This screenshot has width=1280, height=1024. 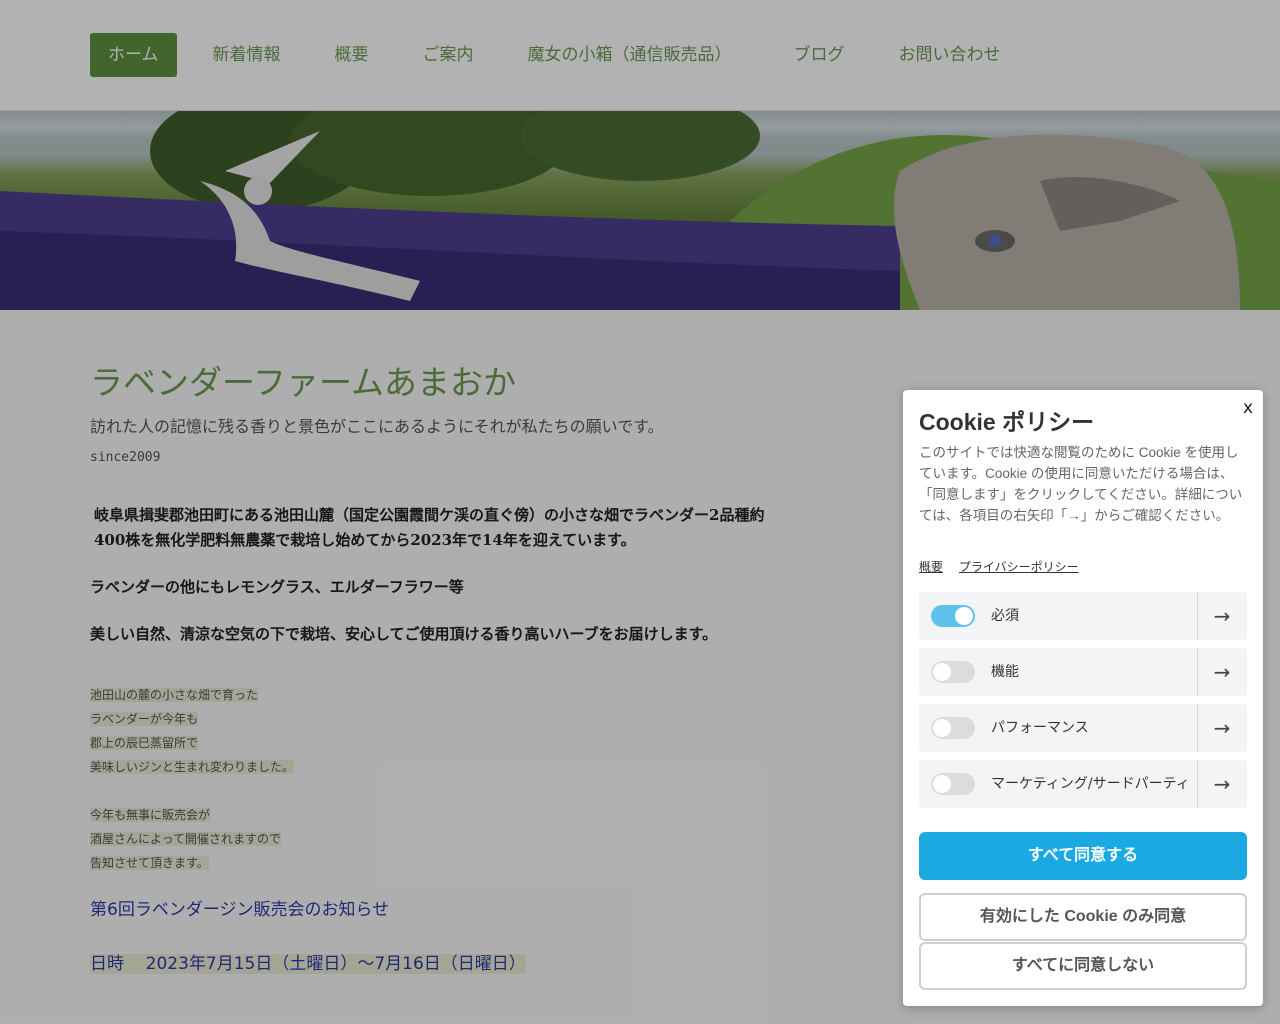 I want to click on cookie-category-marketing: マーケティング/サードパーティ →, so click(x=1083, y=784).